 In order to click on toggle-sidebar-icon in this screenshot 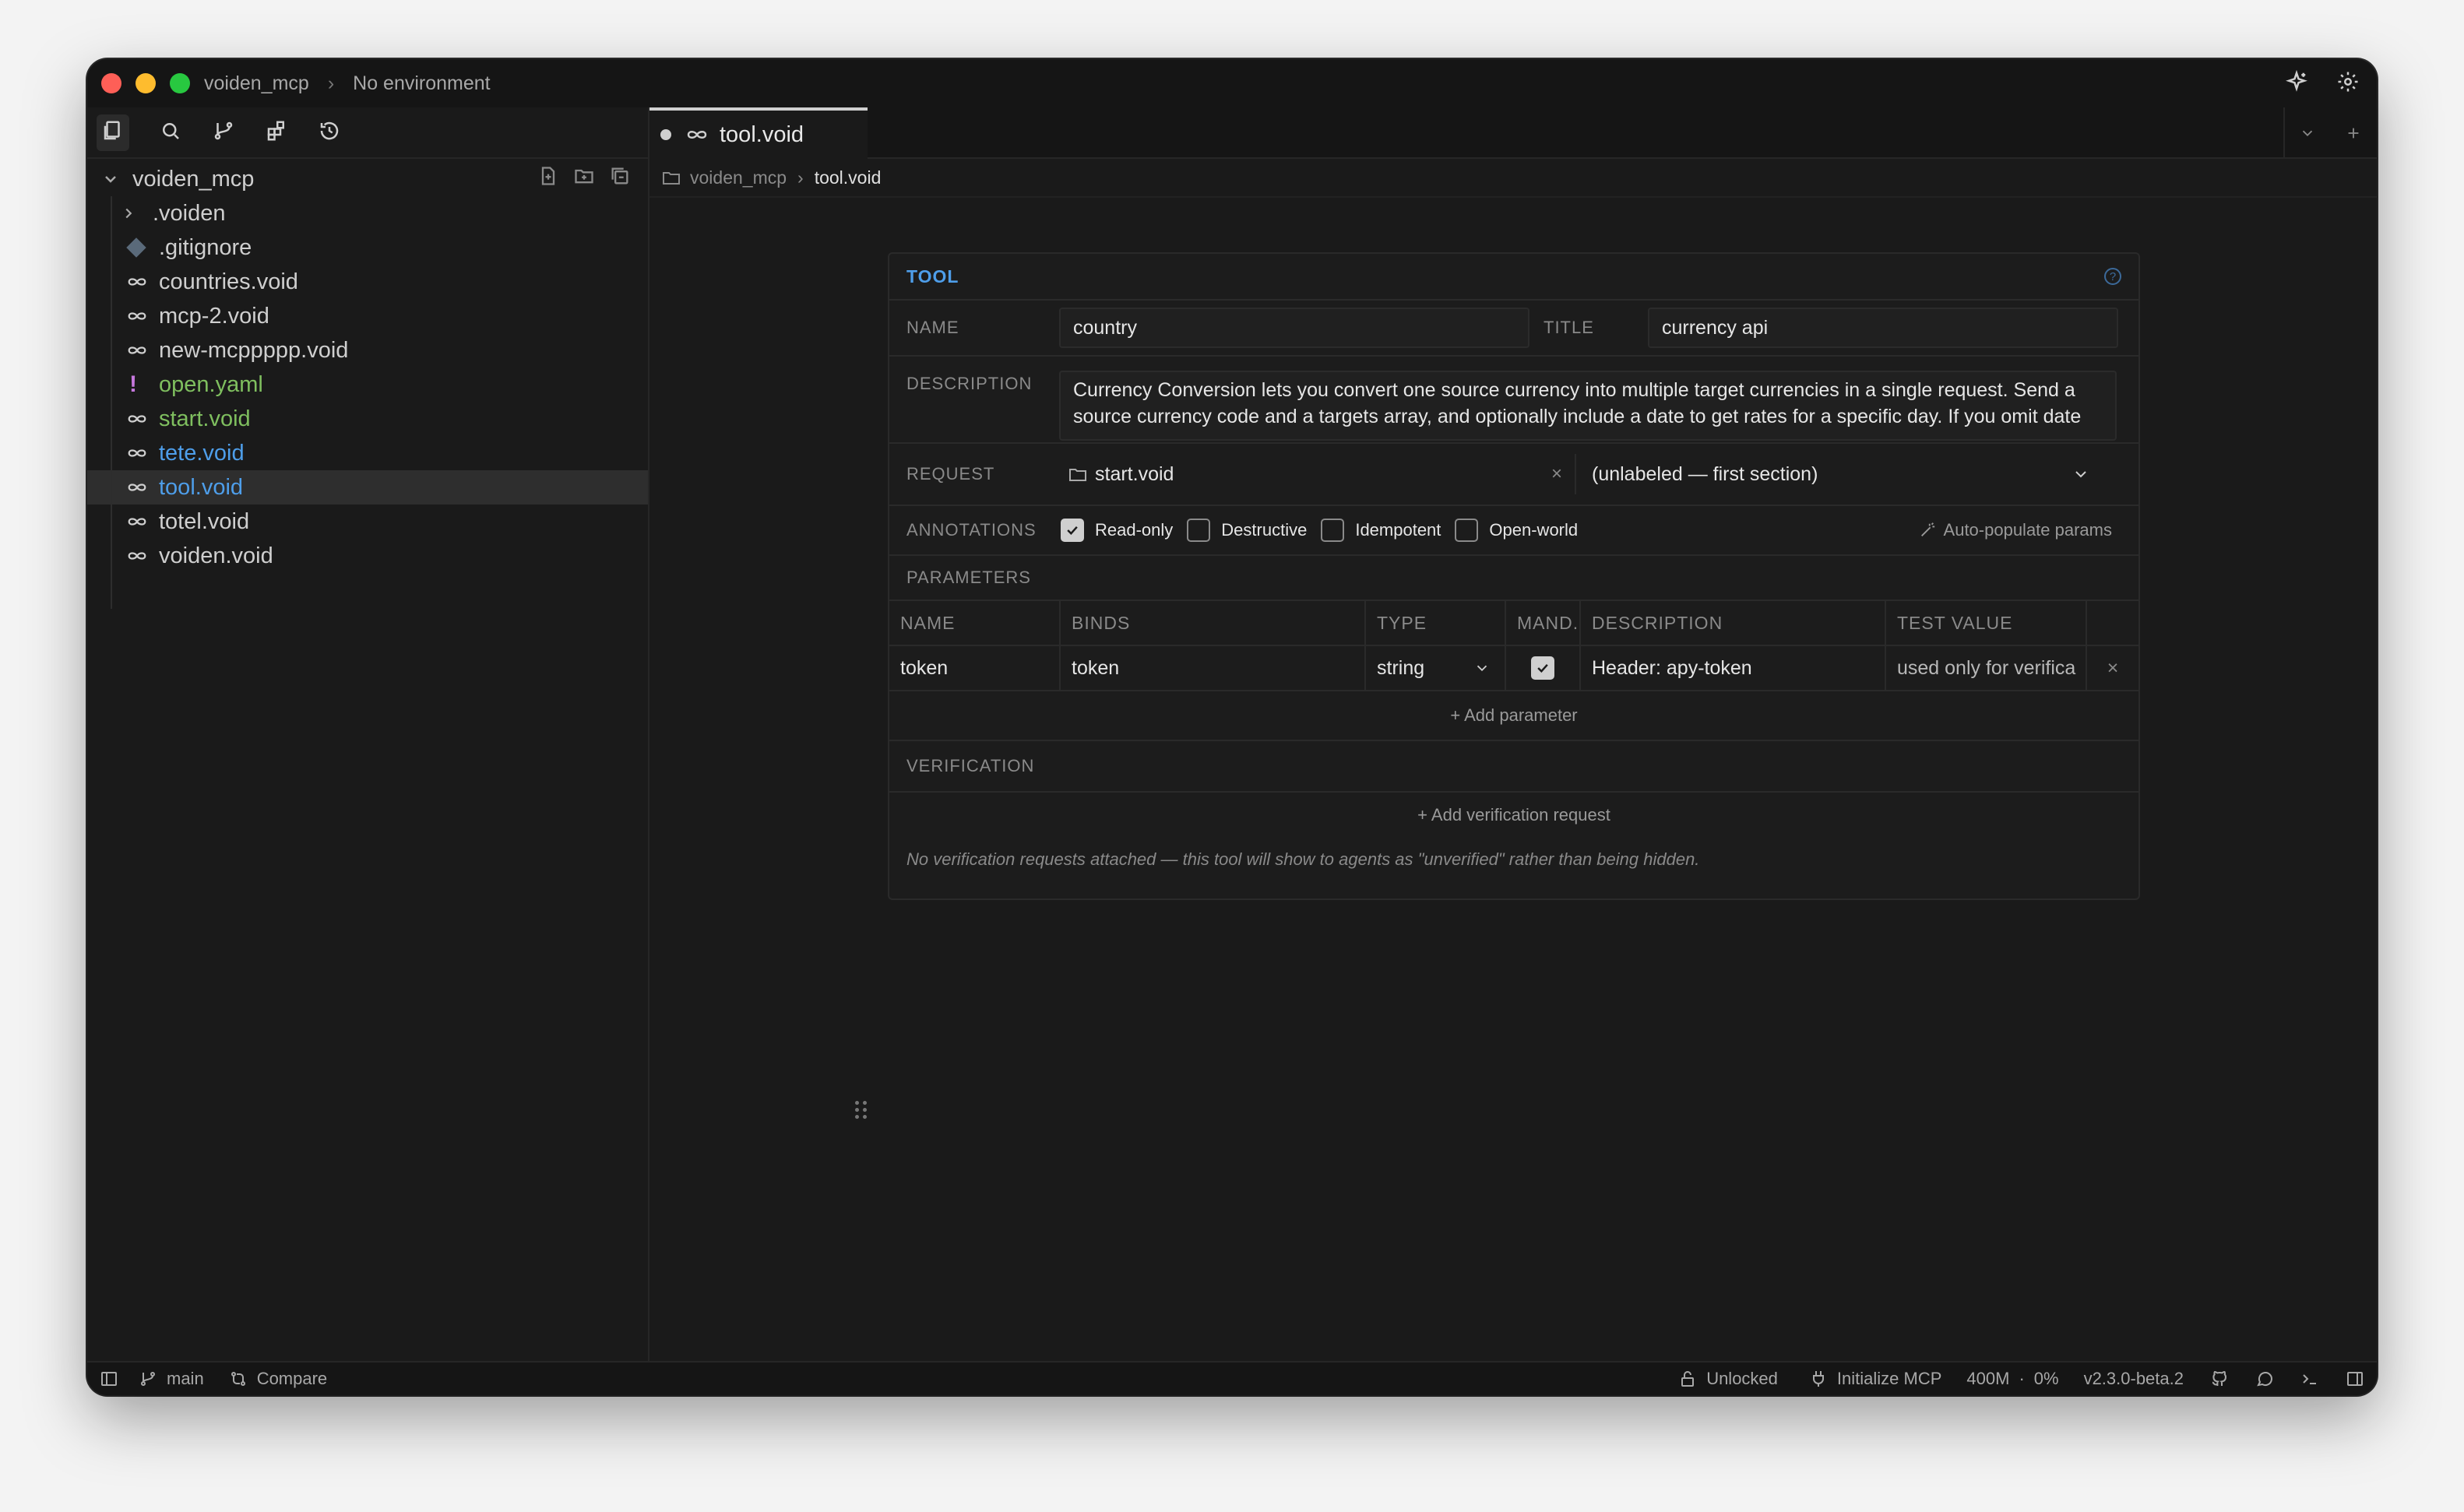, I will do `click(109, 1379)`.